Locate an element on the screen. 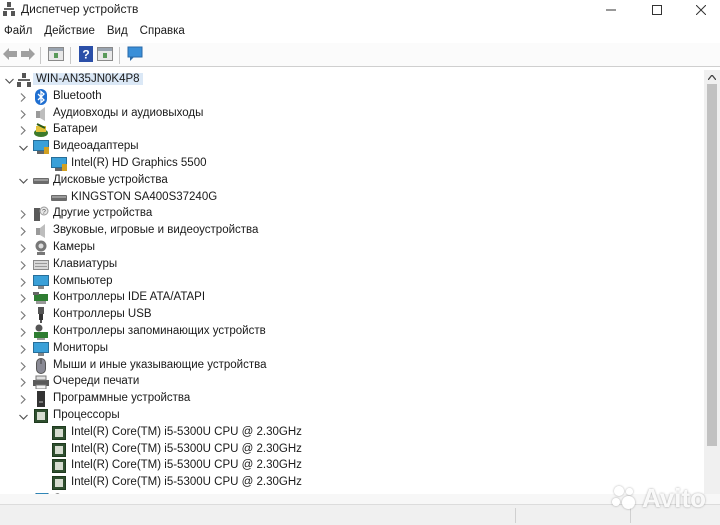  tree-category-label: Мониторы is located at coordinates (81, 347).